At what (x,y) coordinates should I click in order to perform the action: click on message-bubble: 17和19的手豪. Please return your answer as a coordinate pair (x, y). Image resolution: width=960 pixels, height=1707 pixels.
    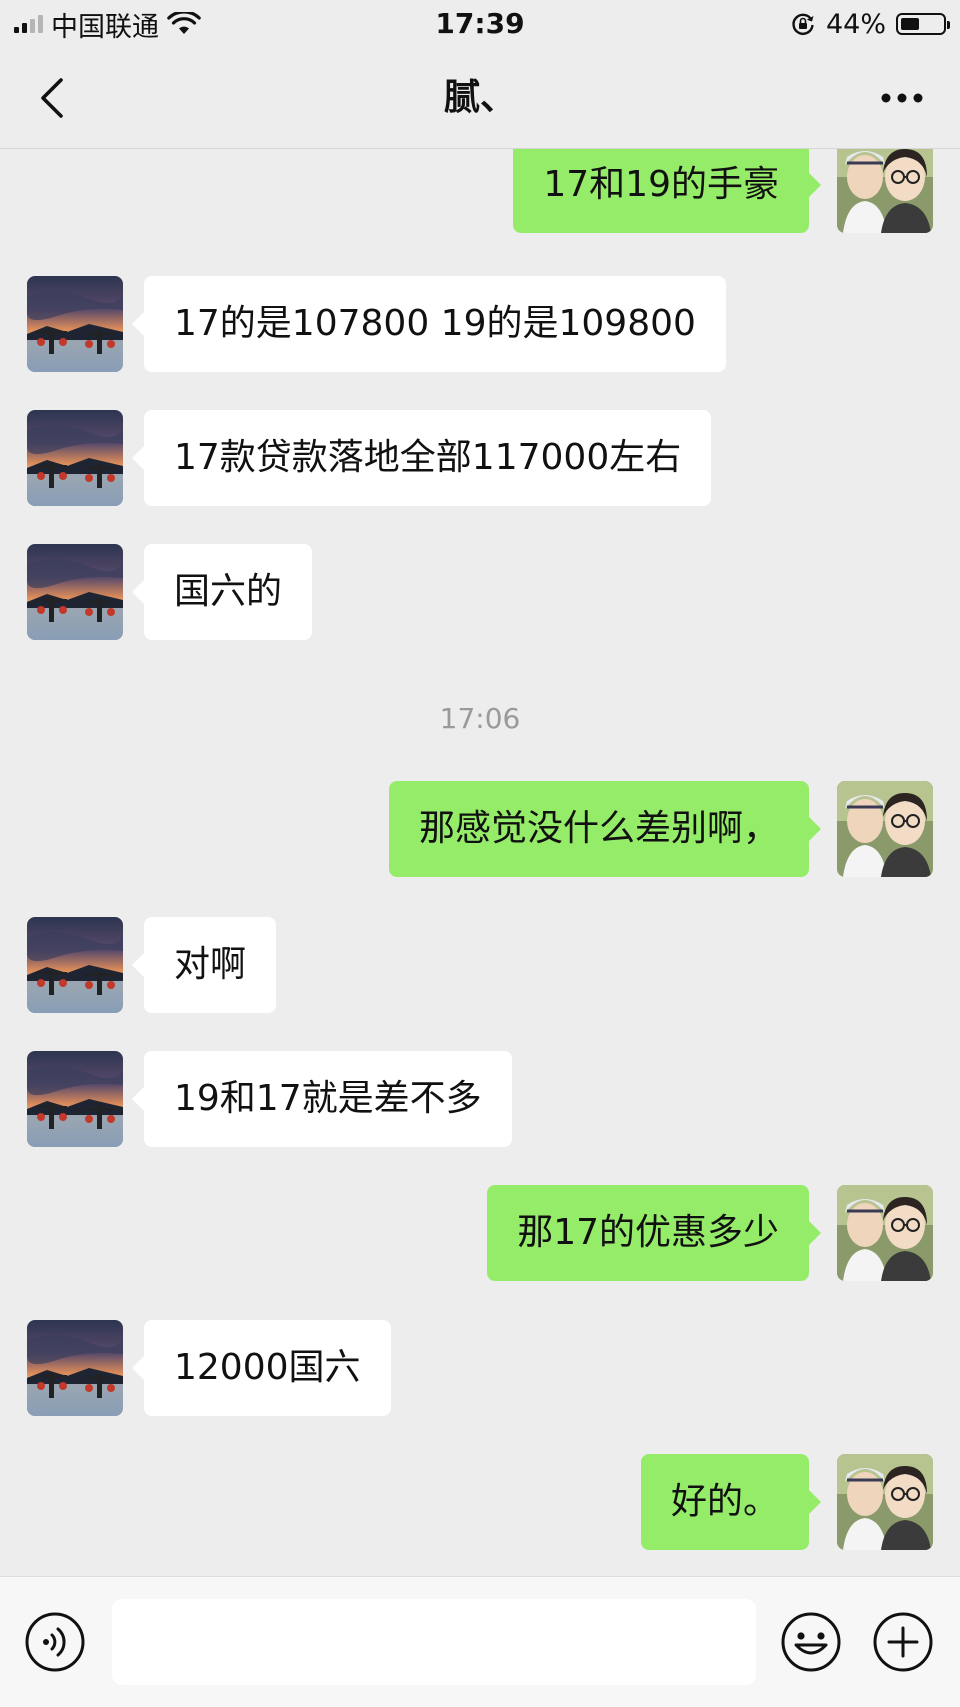
    Looking at the image, I should click on (667, 191).